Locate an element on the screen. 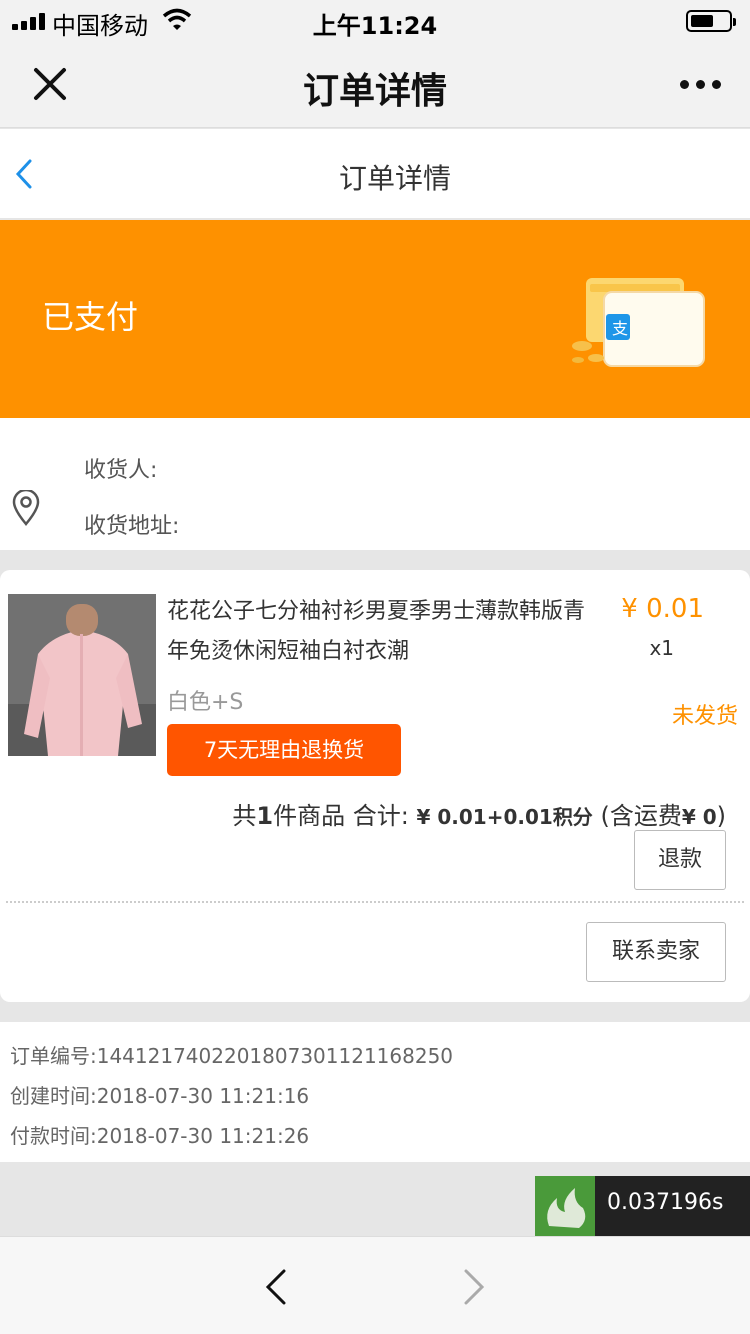  total-count: 1 is located at coordinates (265, 816).